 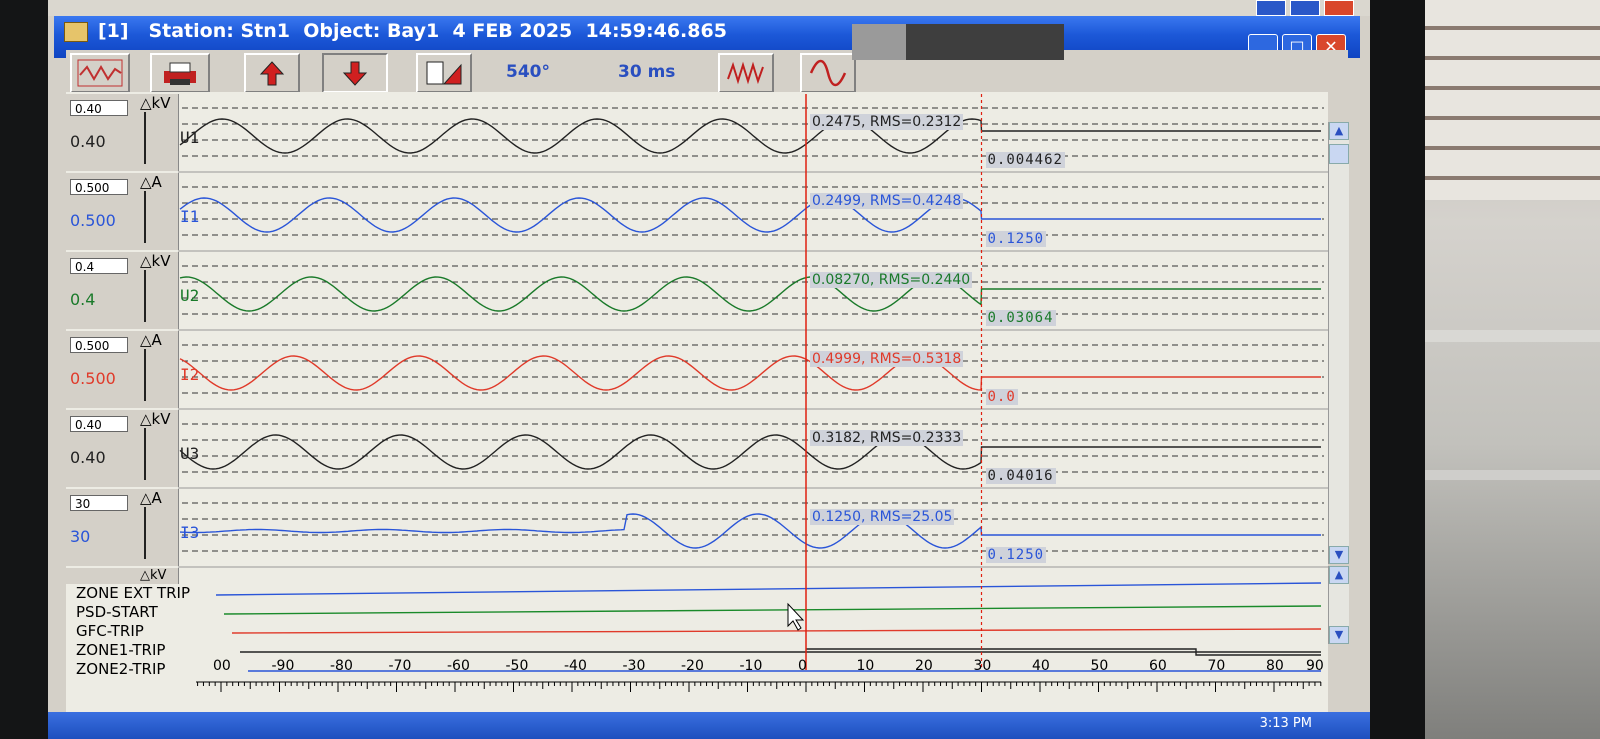 What do you see at coordinates (190, 216) in the screenshot?
I see `channel-name: I1` at bounding box center [190, 216].